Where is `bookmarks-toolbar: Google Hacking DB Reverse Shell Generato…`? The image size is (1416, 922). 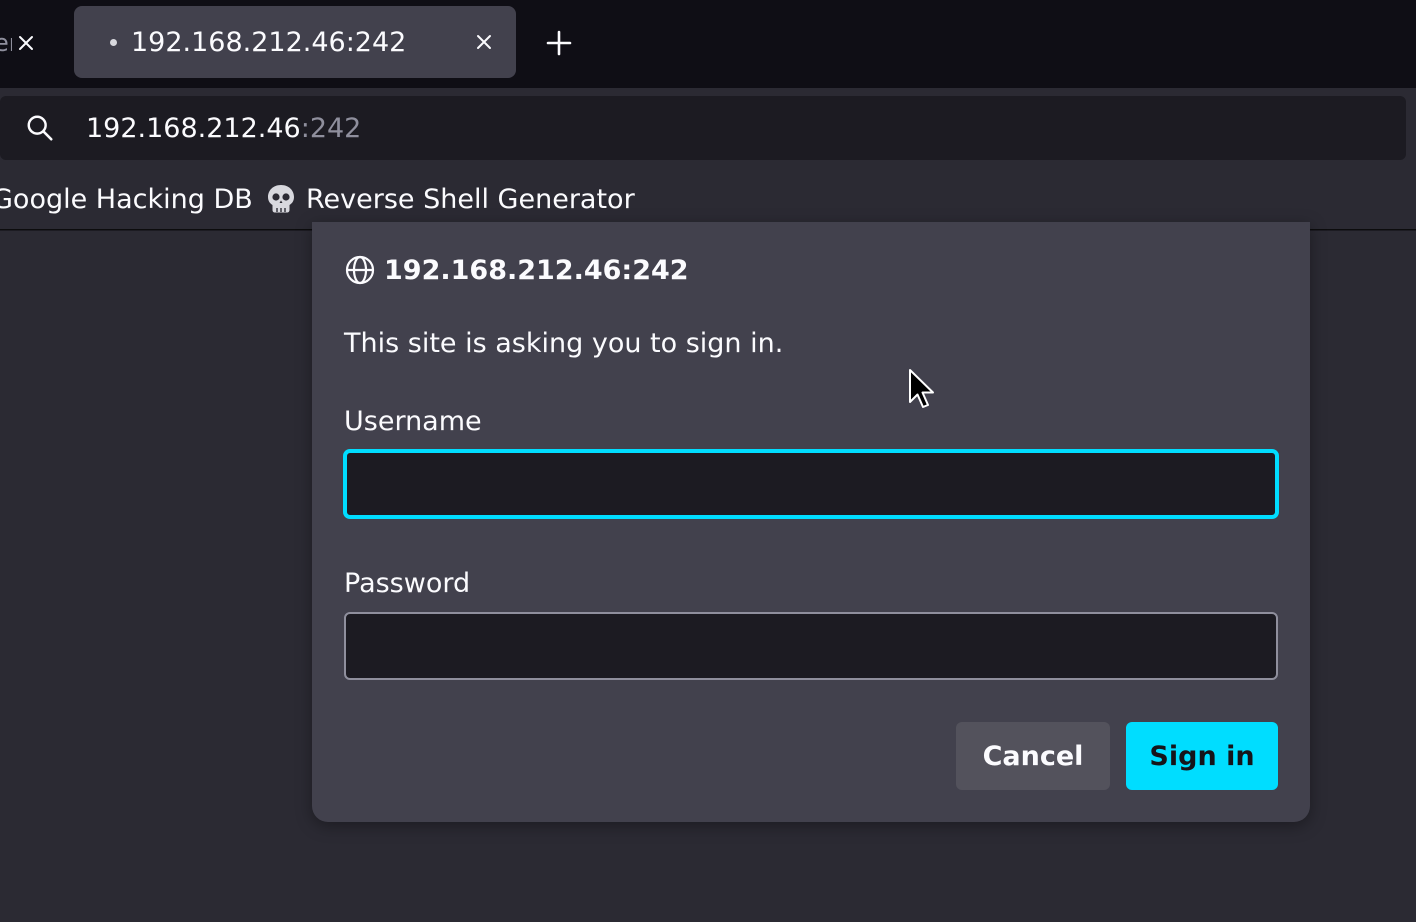 bookmarks-toolbar: Google Hacking DB Reverse Shell Generato… is located at coordinates (708, 199).